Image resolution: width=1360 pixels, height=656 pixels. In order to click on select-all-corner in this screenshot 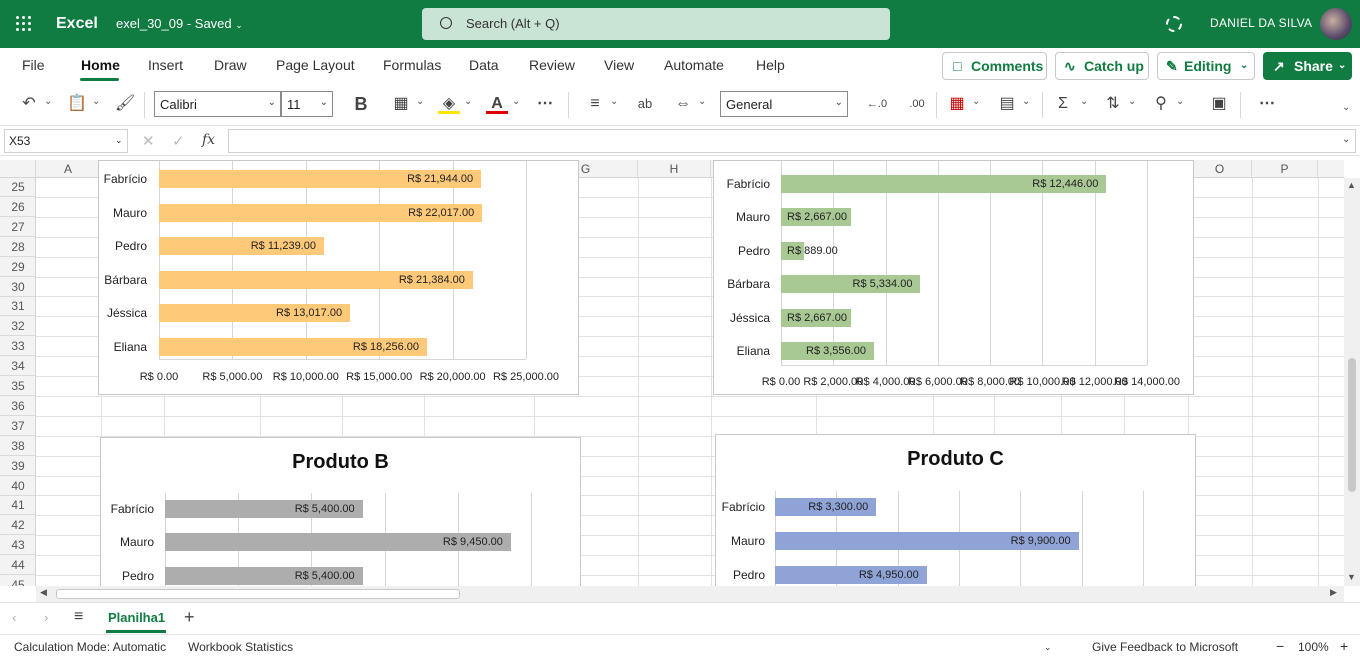, I will do `click(18, 169)`.